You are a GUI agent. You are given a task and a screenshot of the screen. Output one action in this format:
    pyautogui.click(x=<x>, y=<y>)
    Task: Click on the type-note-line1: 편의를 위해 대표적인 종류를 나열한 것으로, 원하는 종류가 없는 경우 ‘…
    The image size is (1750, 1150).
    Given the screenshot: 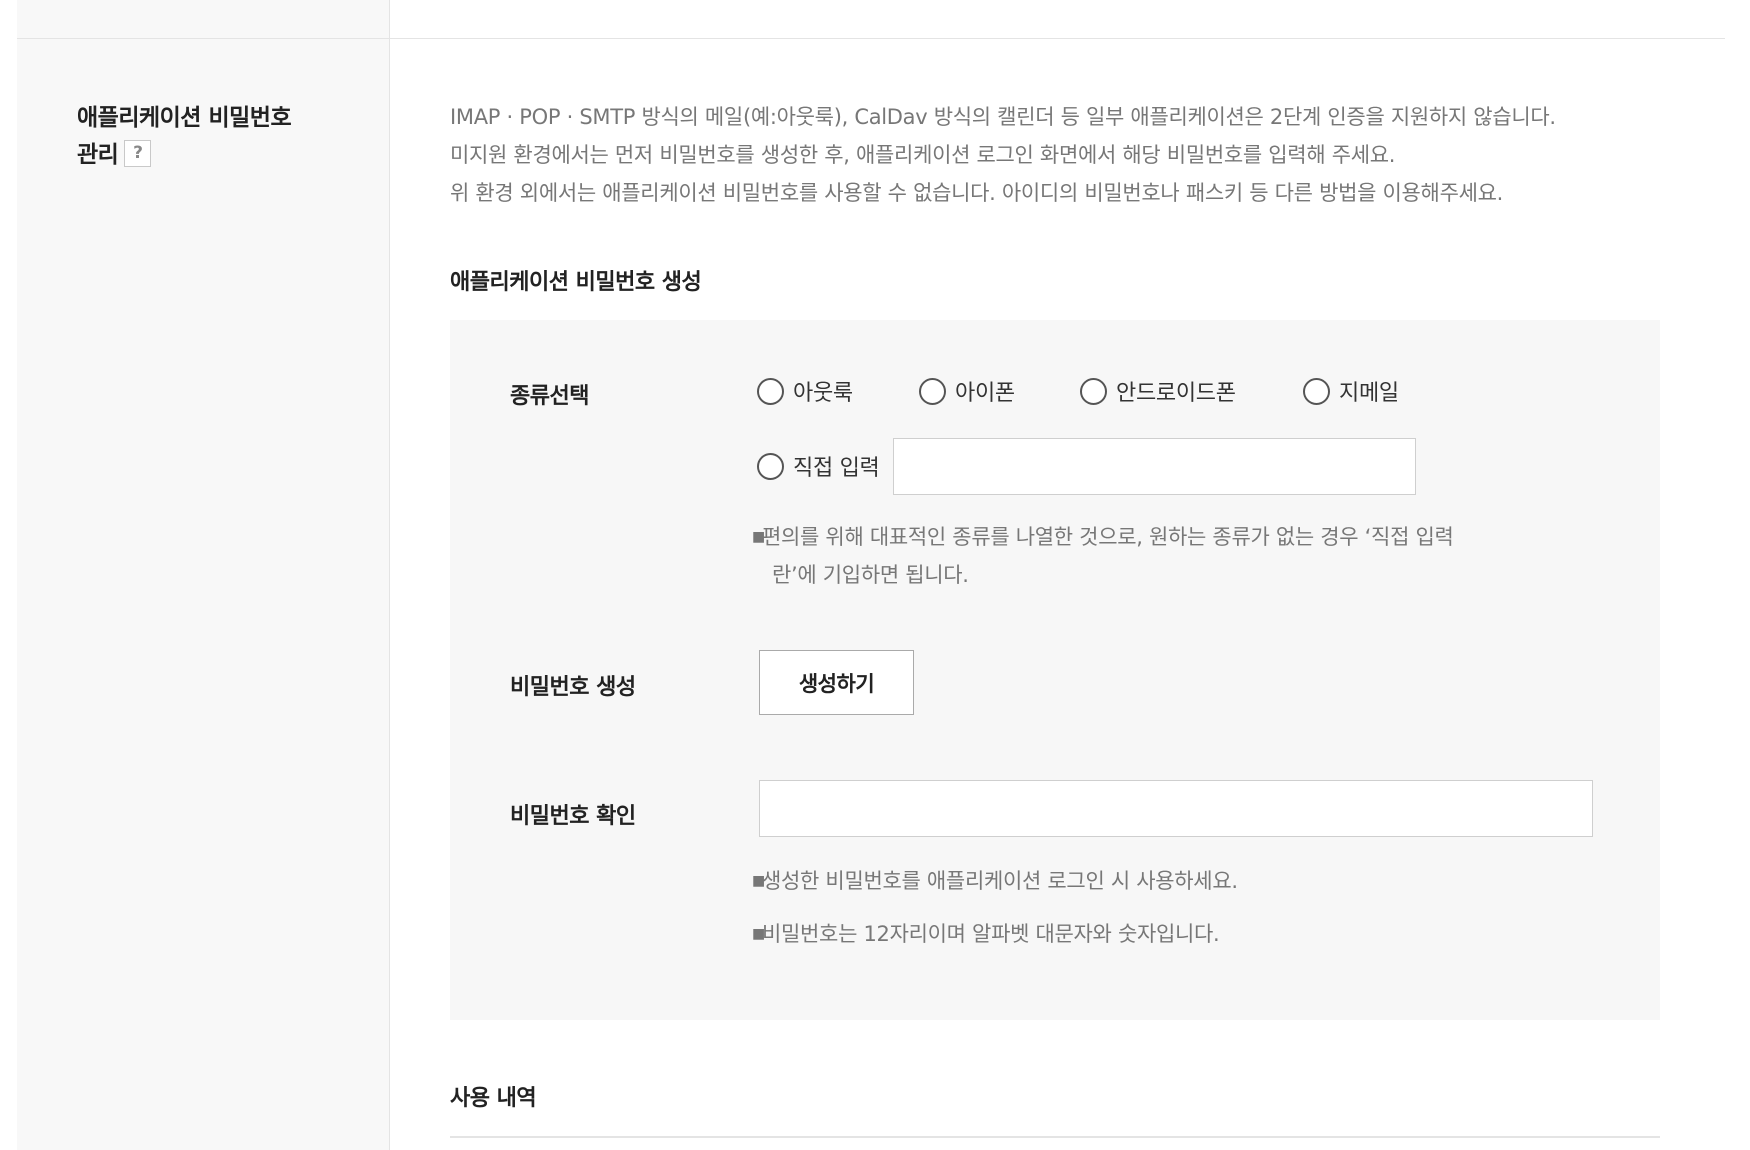 What is the action you would take?
    pyautogui.click(x=1108, y=537)
    